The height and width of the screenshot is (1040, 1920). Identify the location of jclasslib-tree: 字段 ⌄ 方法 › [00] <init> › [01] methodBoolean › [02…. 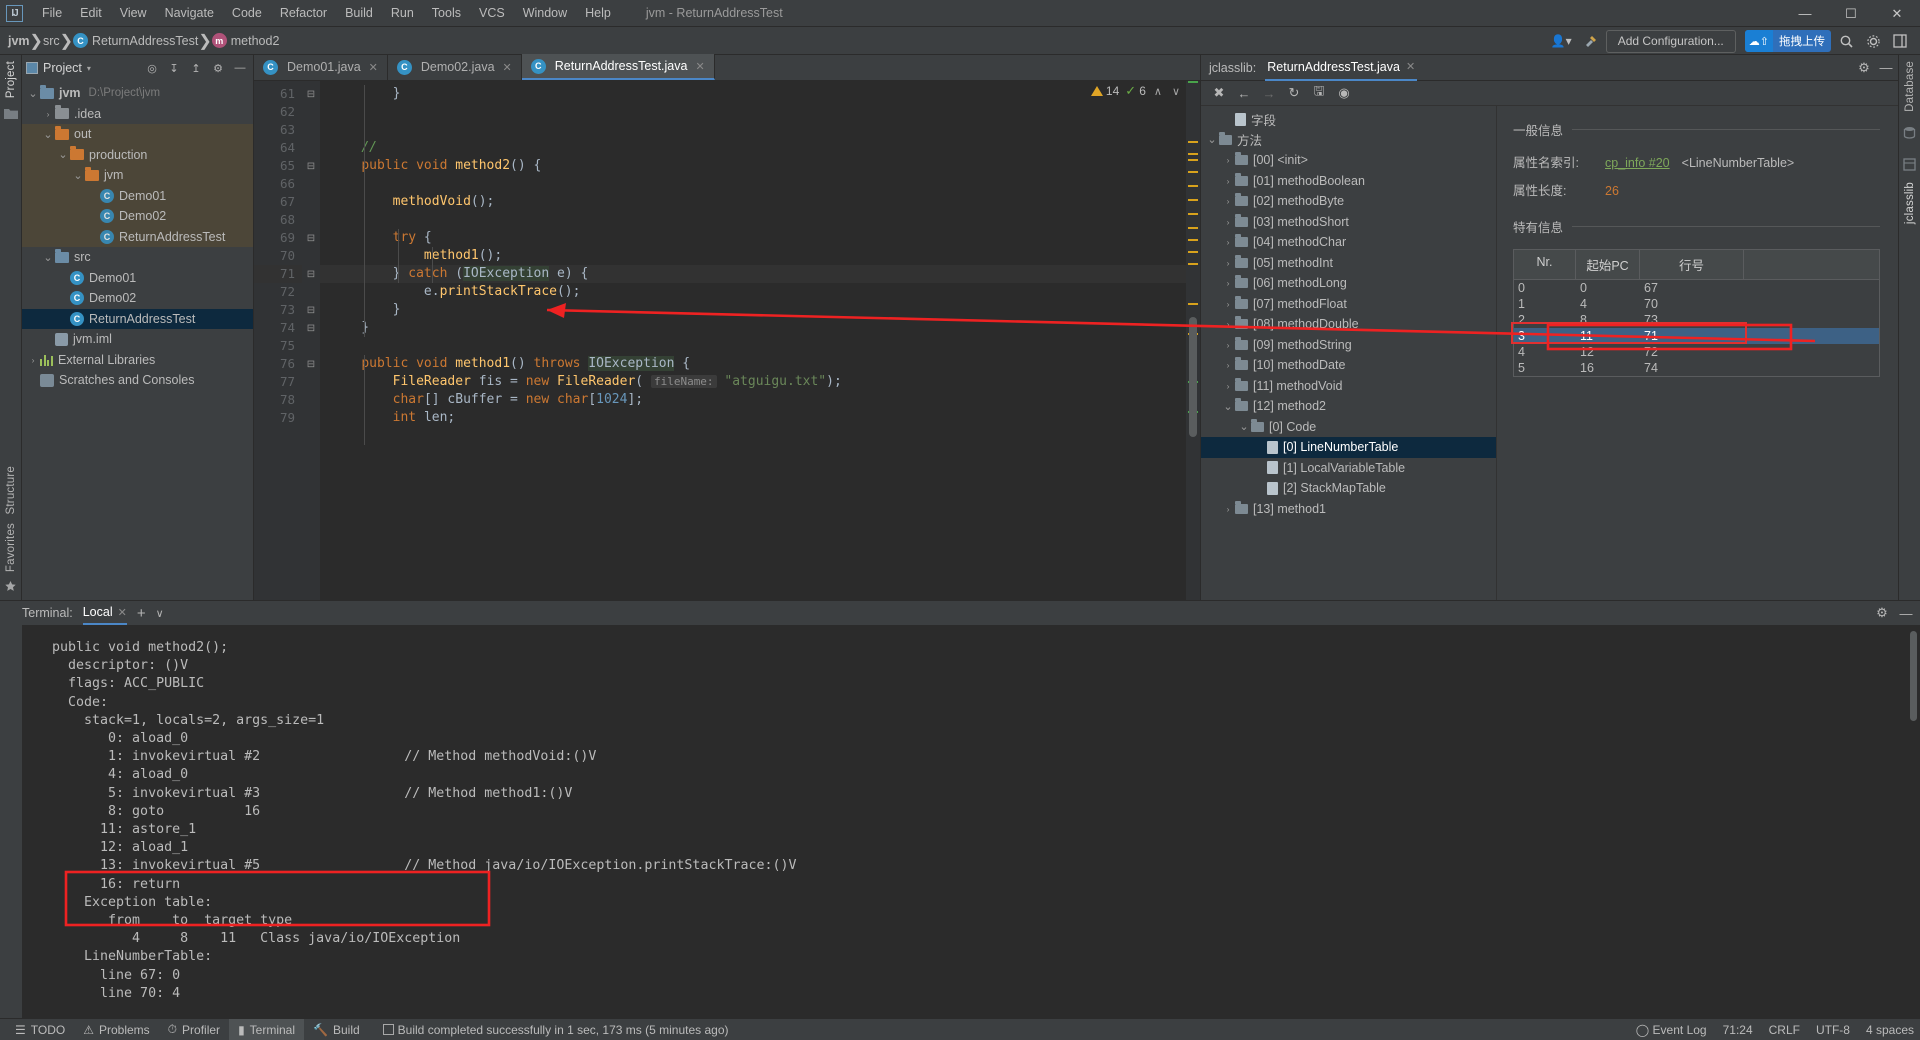
(1349, 353).